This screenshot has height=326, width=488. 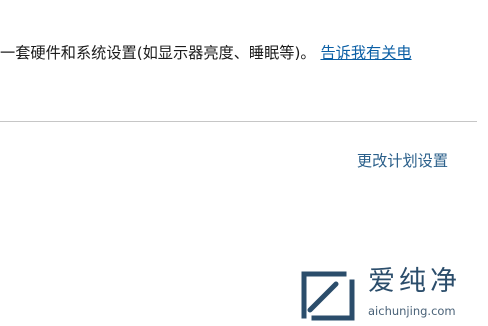 What do you see at coordinates (412, 311) in the screenshot?
I see `watermark-url: aichunjing.com` at bounding box center [412, 311].